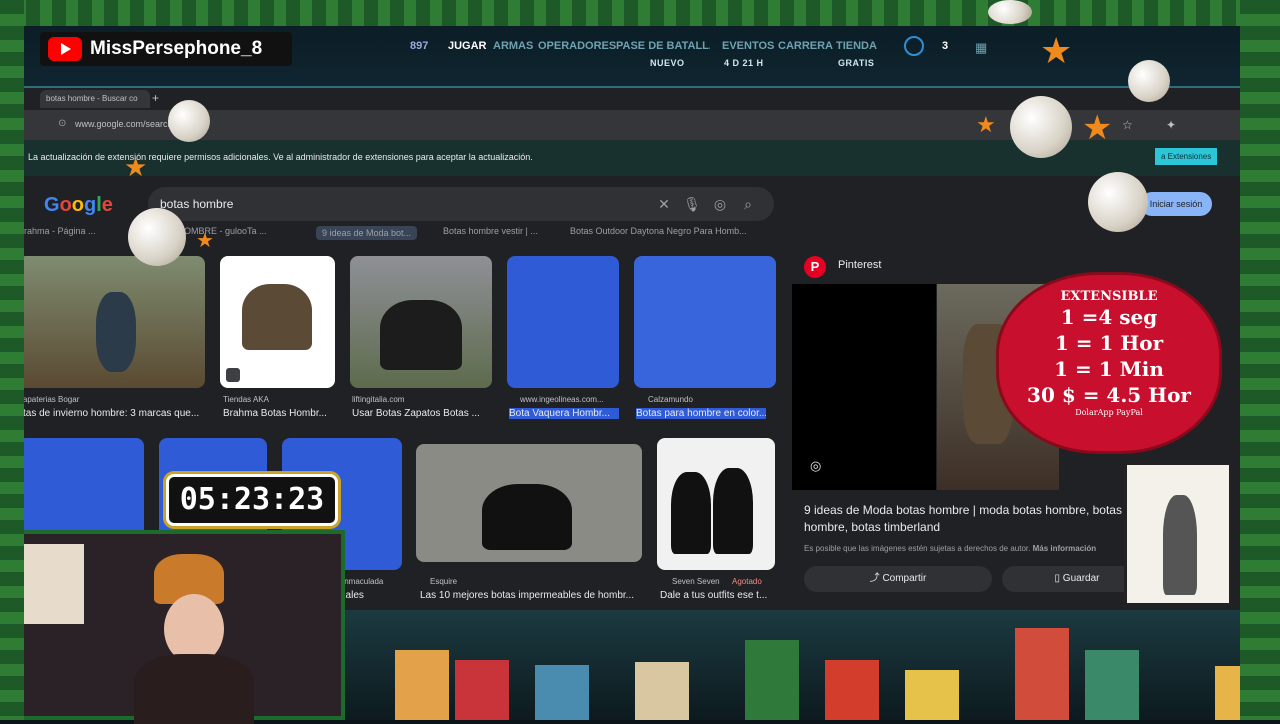  Describe the element at coordinates (1171, 125) in the screenshot. I see `extensions-icon: ✦` at that location.